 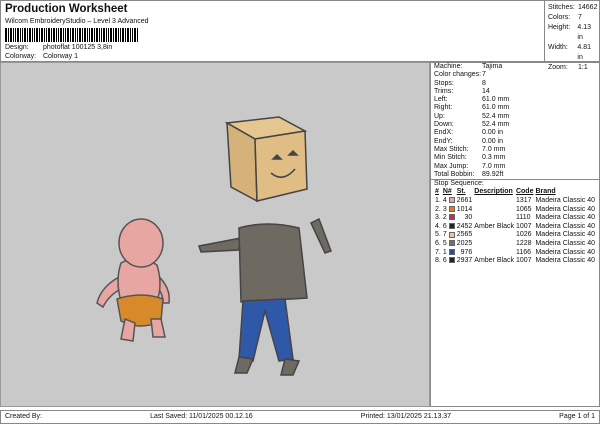 I want to click on printed-date: Printed: 13/01/2025 21.13.37, so click(x=406, y=416).